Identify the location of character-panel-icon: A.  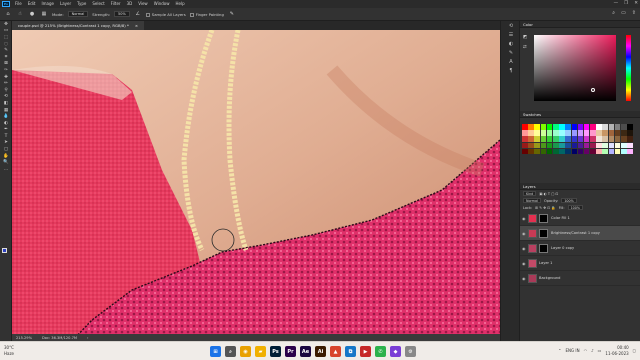
(511, 61).